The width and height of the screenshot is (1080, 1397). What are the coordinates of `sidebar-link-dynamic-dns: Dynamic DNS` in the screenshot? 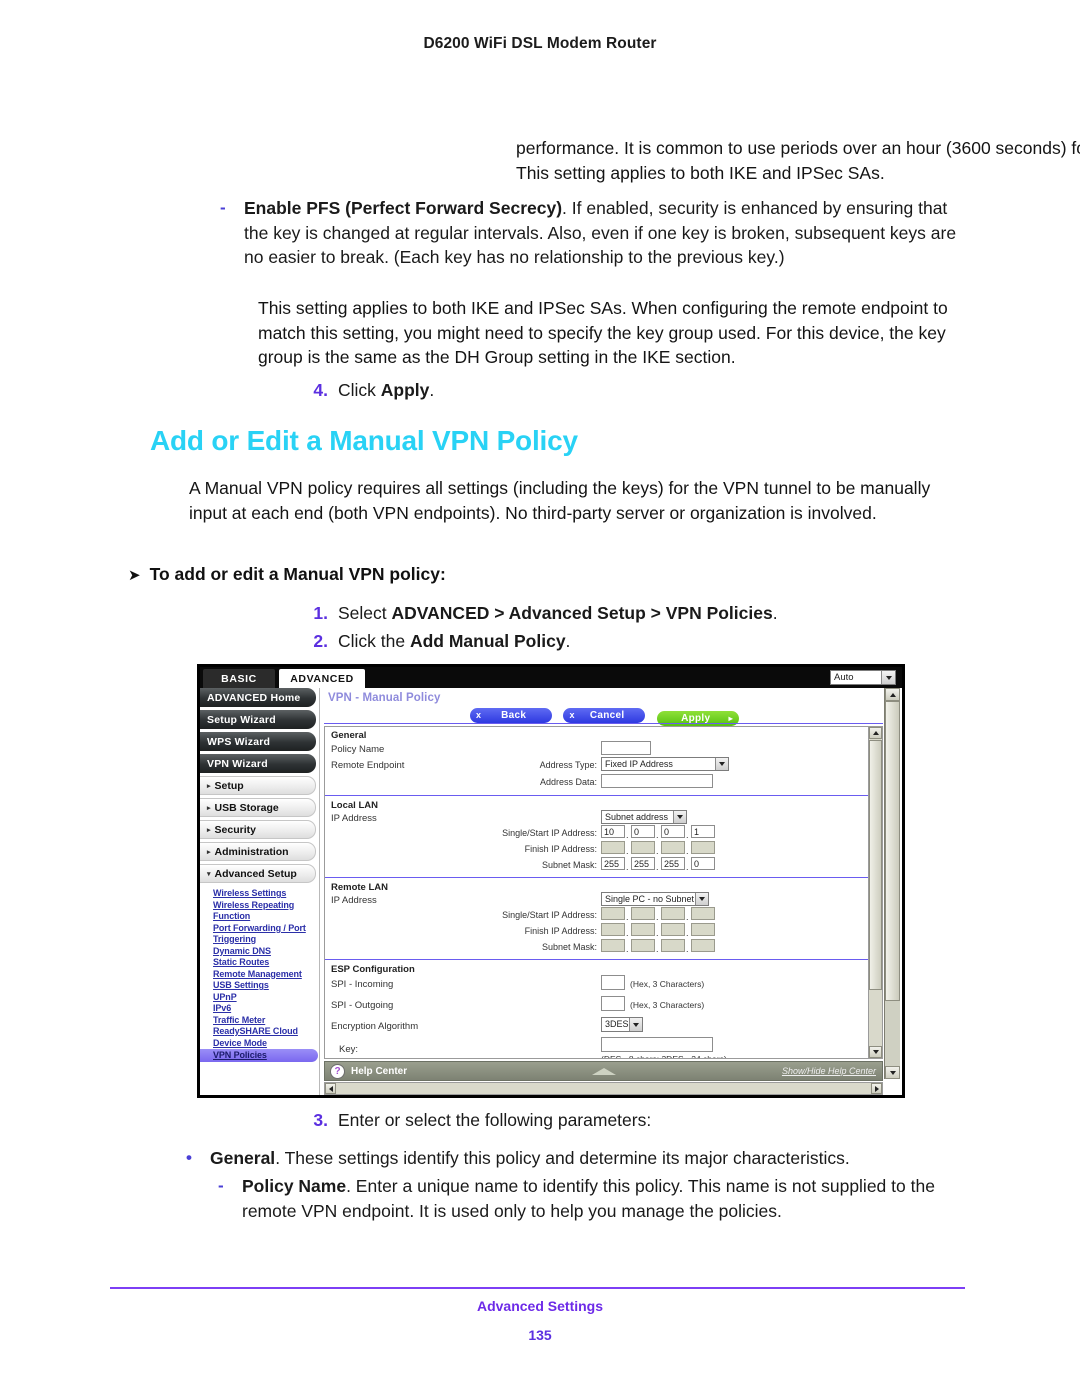 It's located at (266, 952).